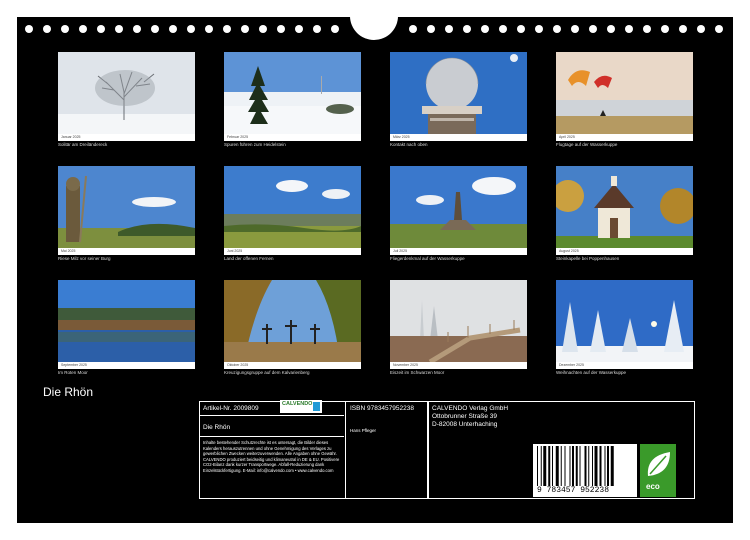  I want to click on barcode-number: 9 783457 952238, so click(573, 490).